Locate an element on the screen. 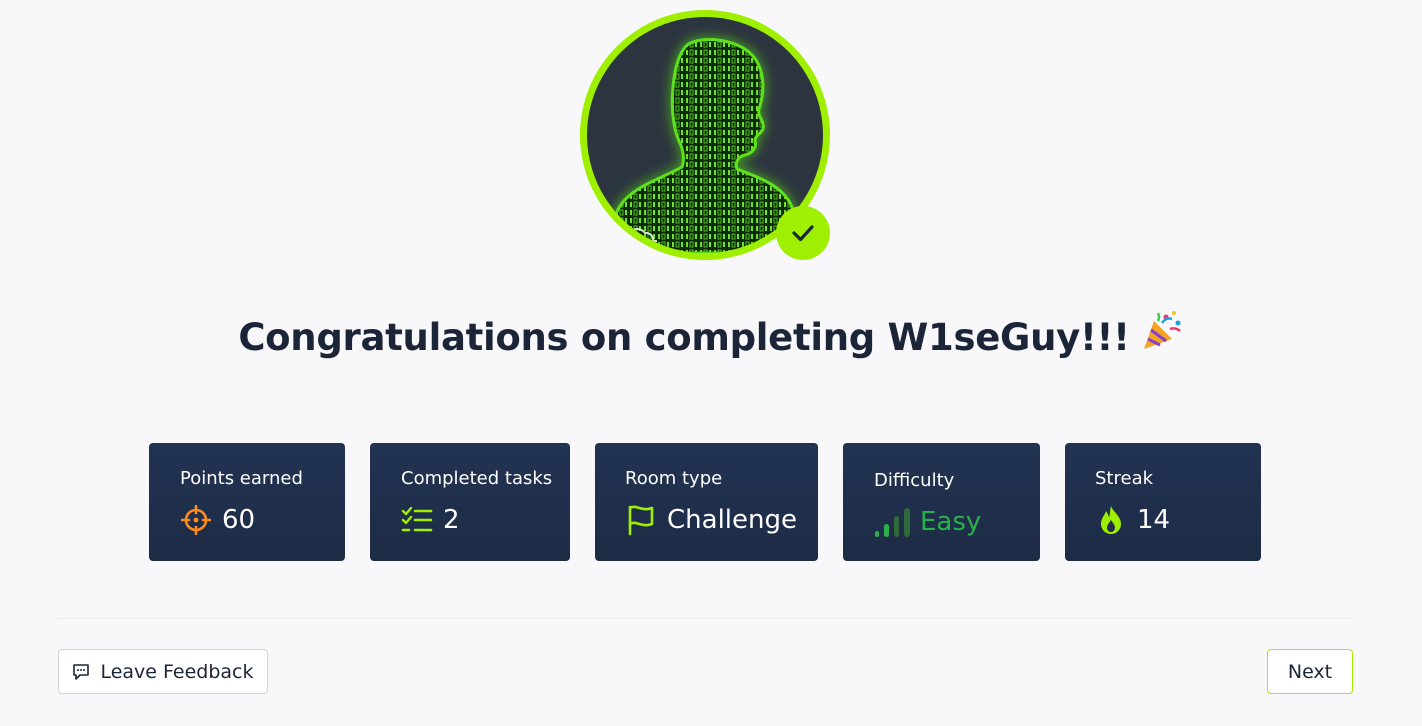 The height and width of the screenshot is (726, 1422). footer-divider is located at coordinates (705, 618).